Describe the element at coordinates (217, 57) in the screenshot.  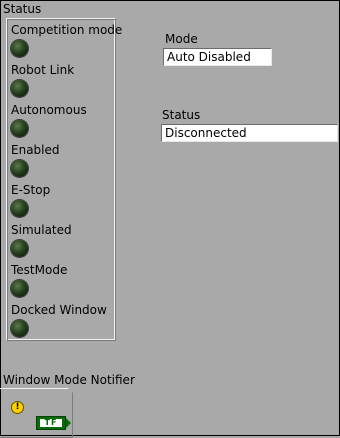
I see `mode-indicator: Auto Disabled` at that location.